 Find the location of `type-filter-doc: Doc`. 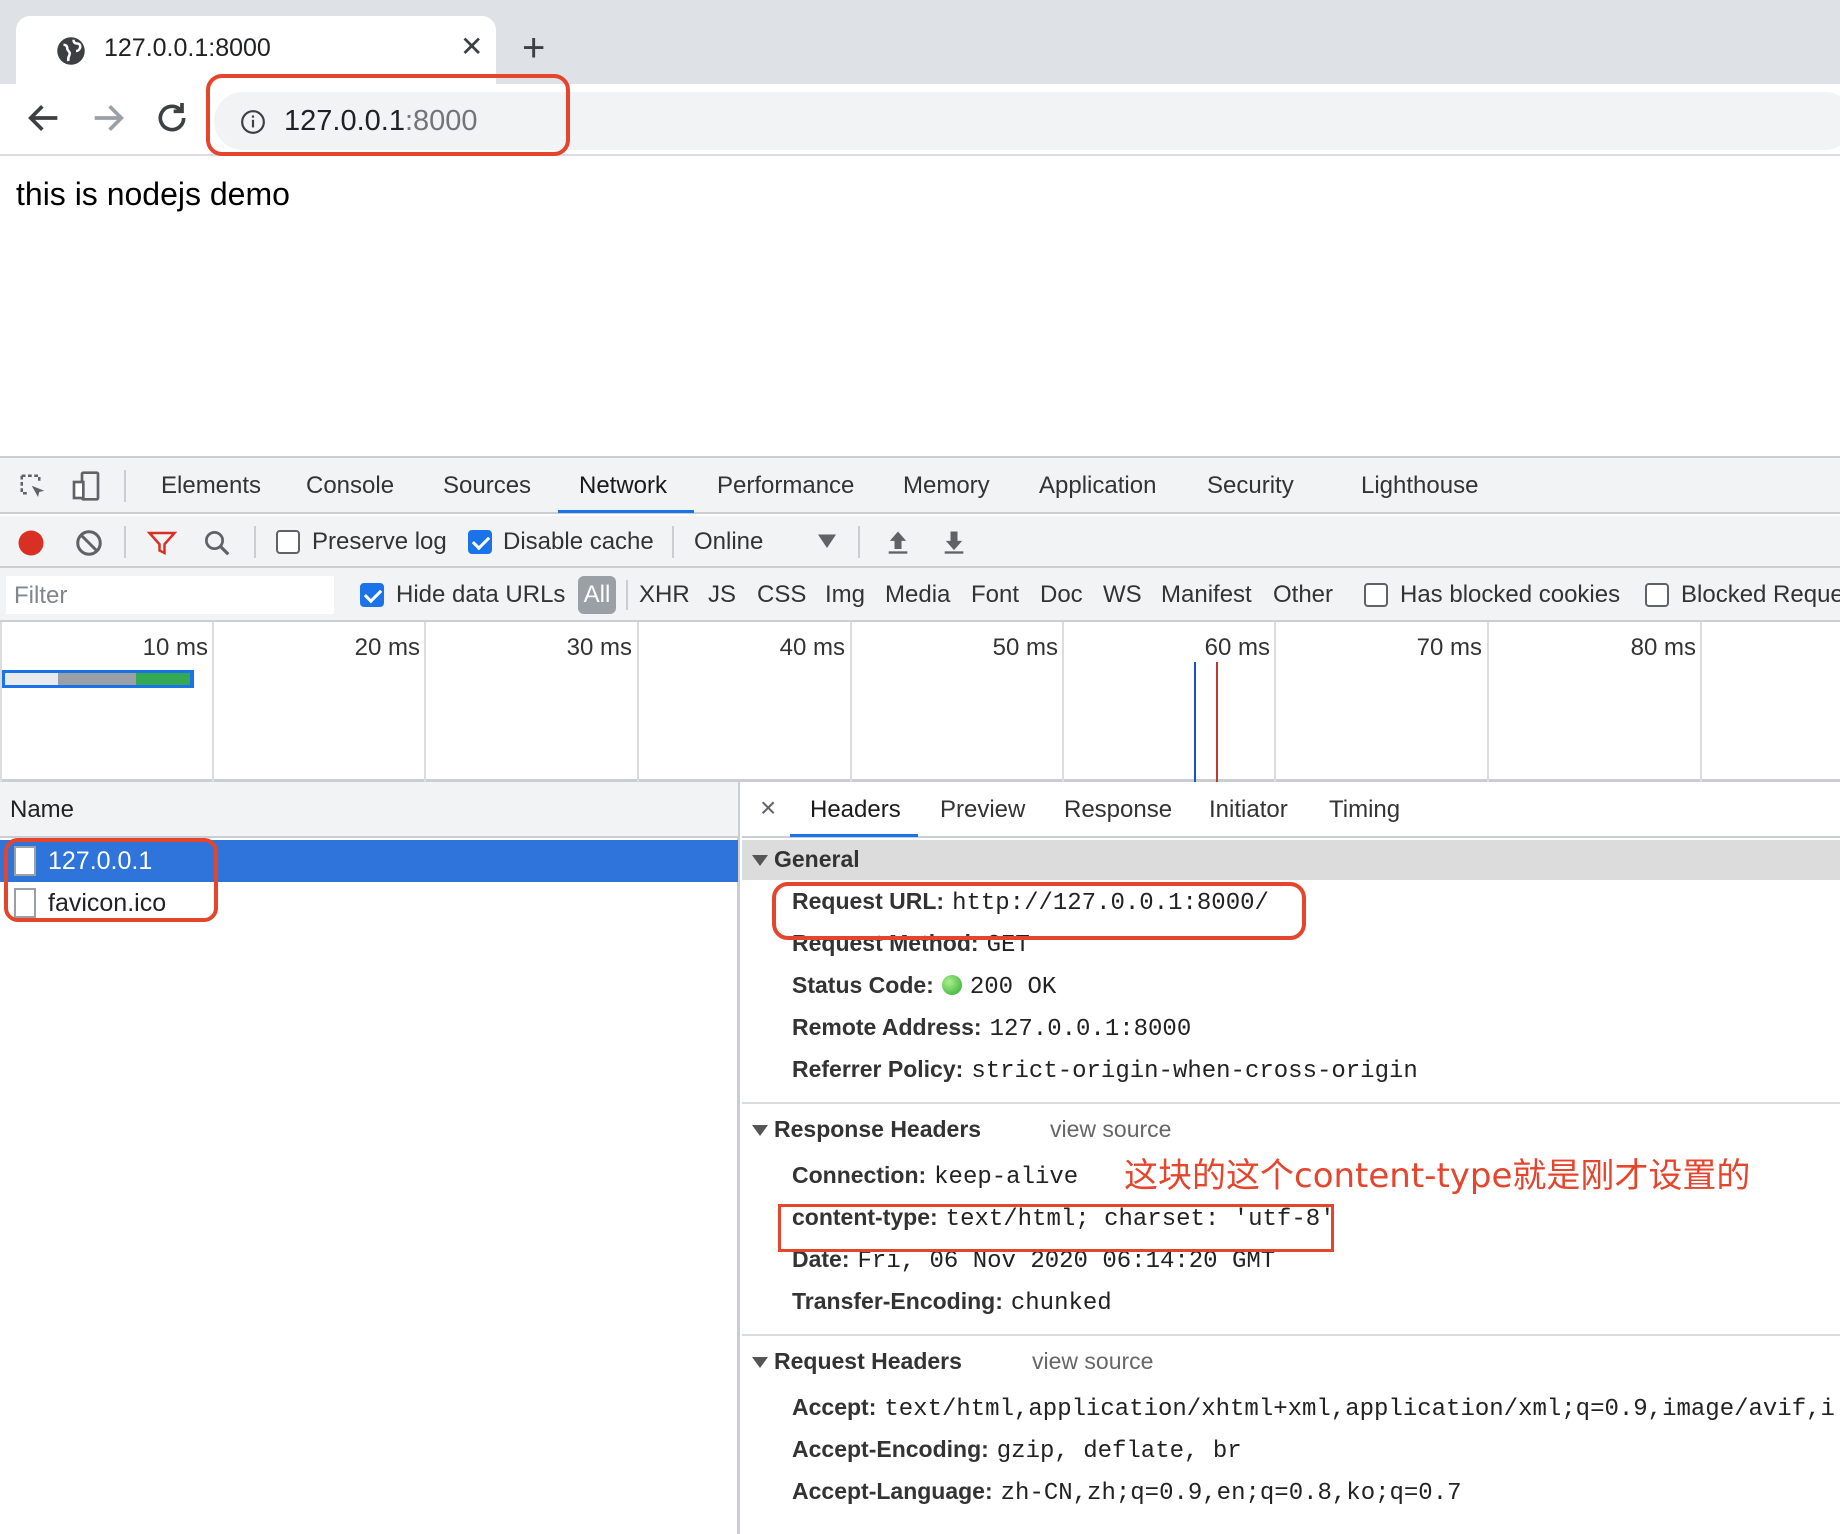

type-filter-doc: Doc is located at coordinates (1061, 595).